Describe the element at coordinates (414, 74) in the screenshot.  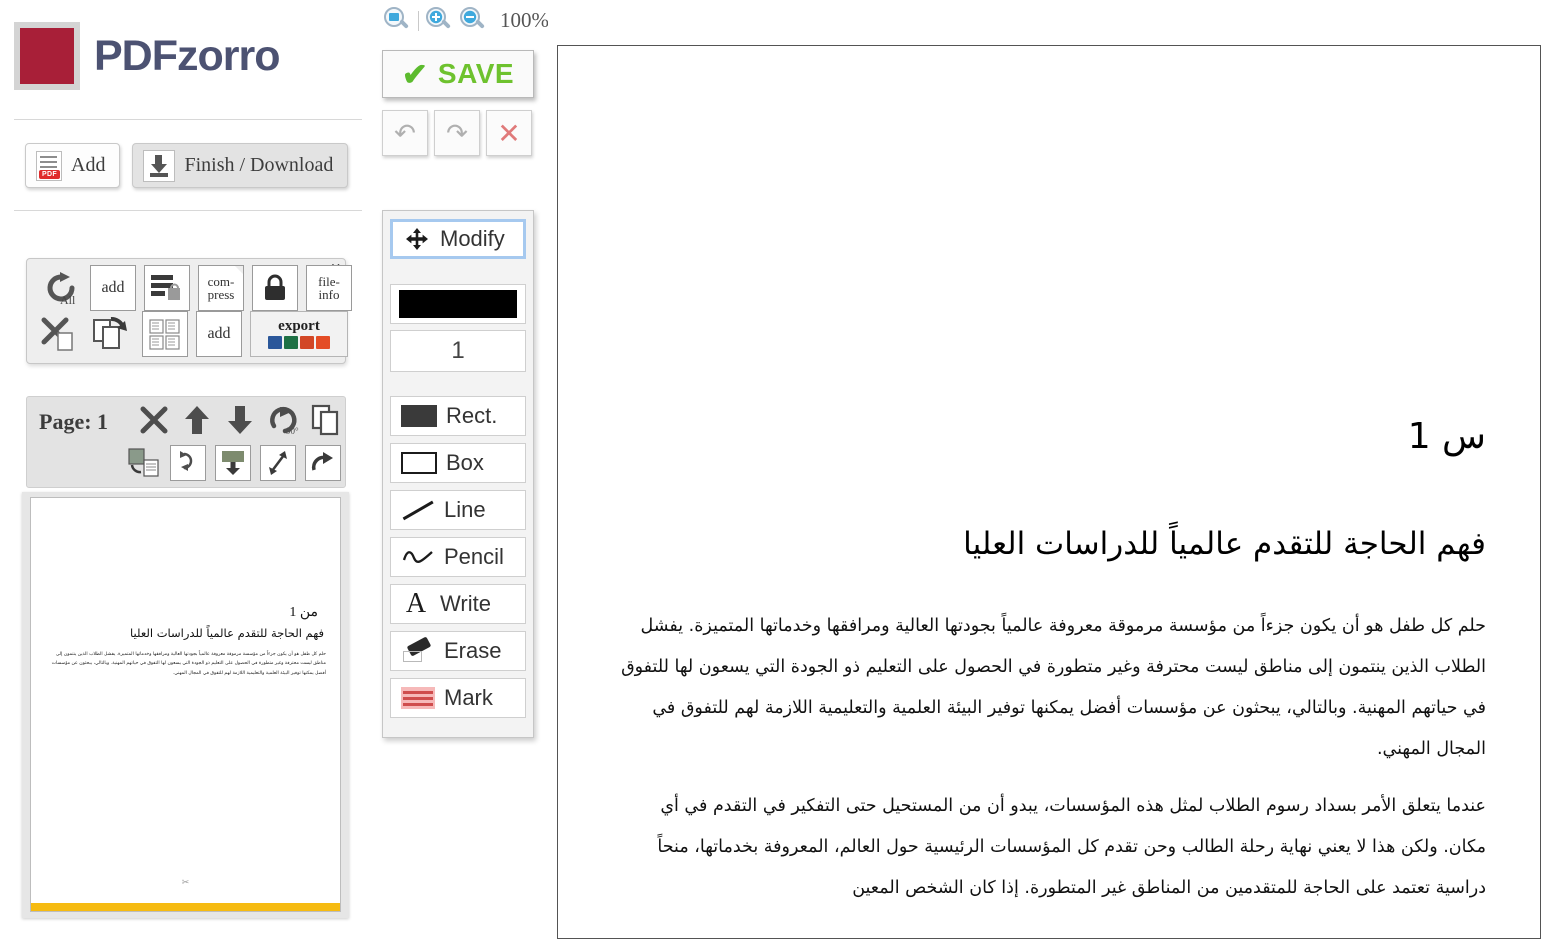
I see `checkmark-icon: ✔` at that location.